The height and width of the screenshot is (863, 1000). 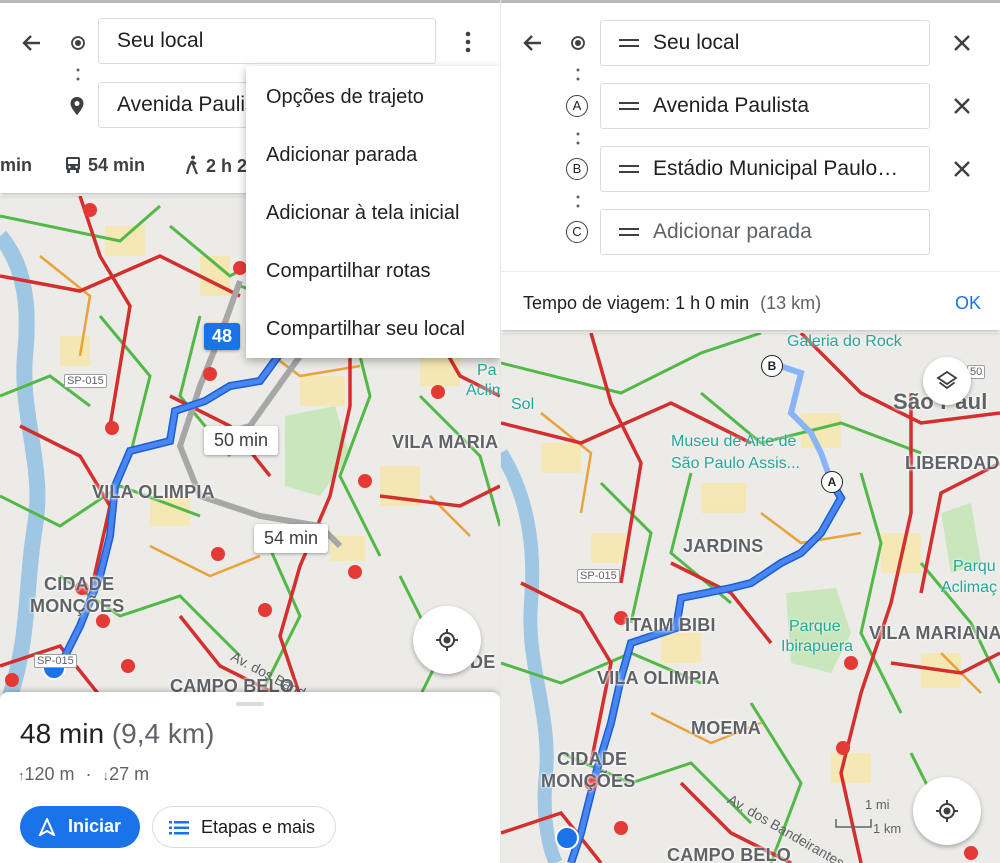 I want to click on remove-stop-a-icon, so click(x=962, y=106).